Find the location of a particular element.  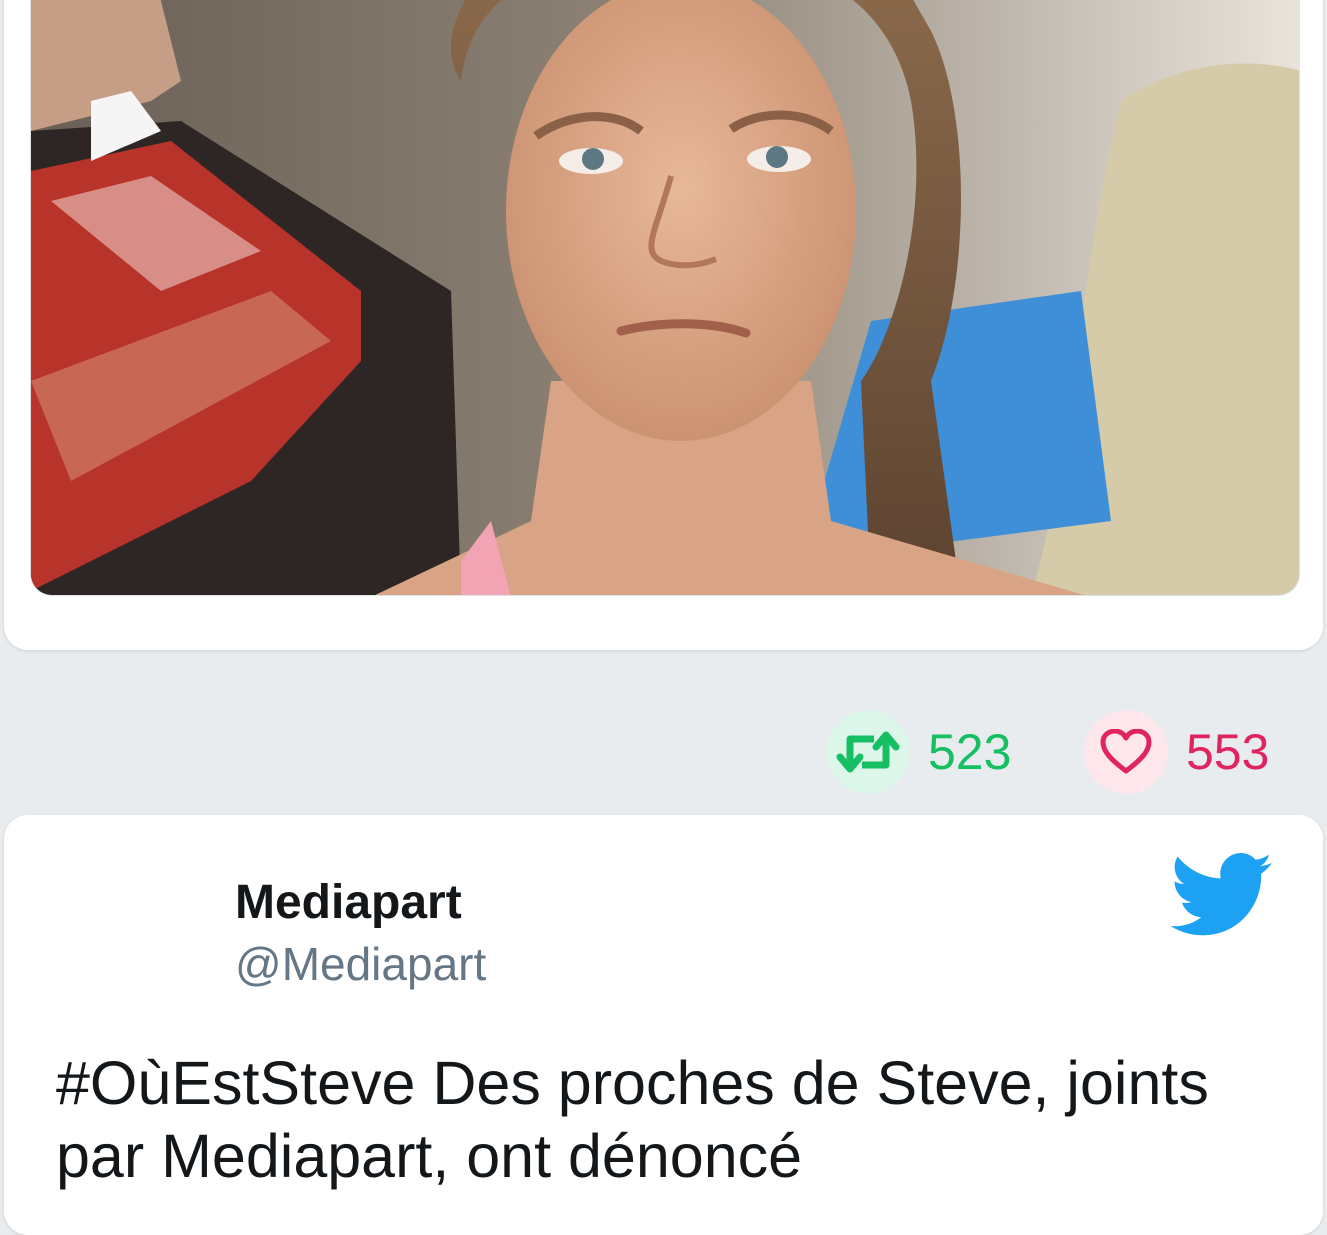

heart-icon is located at coordinates (1126, 752).